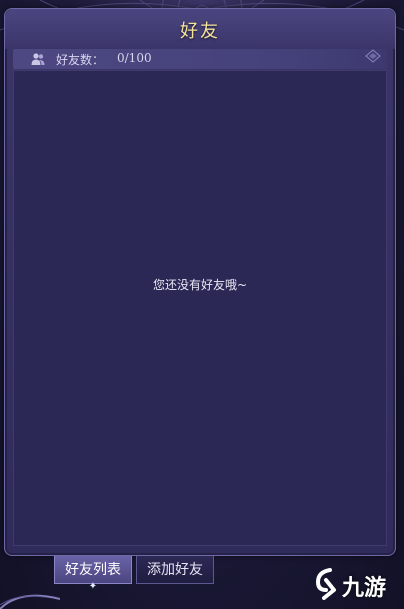 Image resolution: width=404 pixels, height=609 pixels. What do you see at coordinates (93, 586) in the screenshot?
I see `star-icon: ✦` at bounding box center [93, 586].